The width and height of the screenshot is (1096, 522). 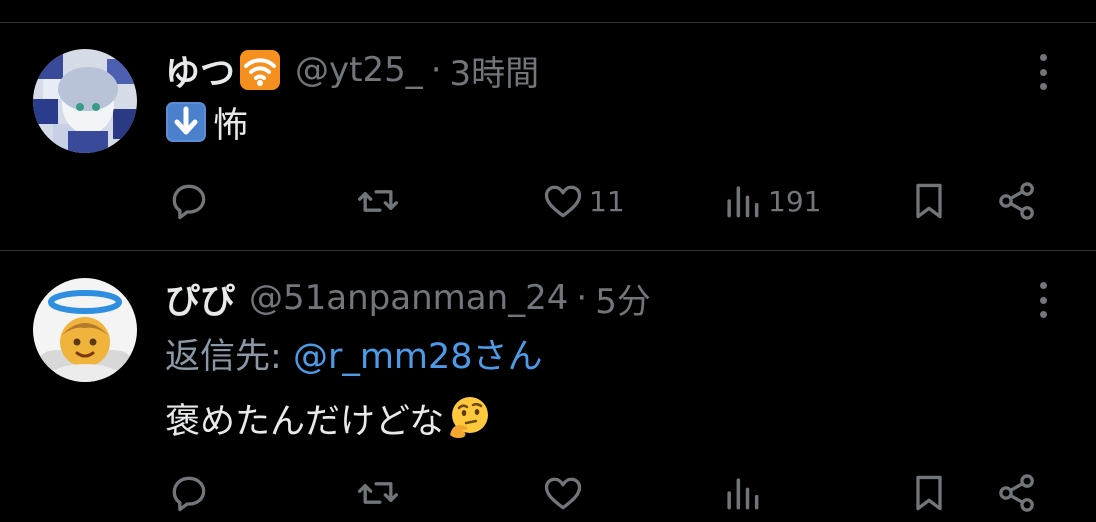 I want to click on tweet-body: 褒めたんだけどな, so click(x=305, y=421).